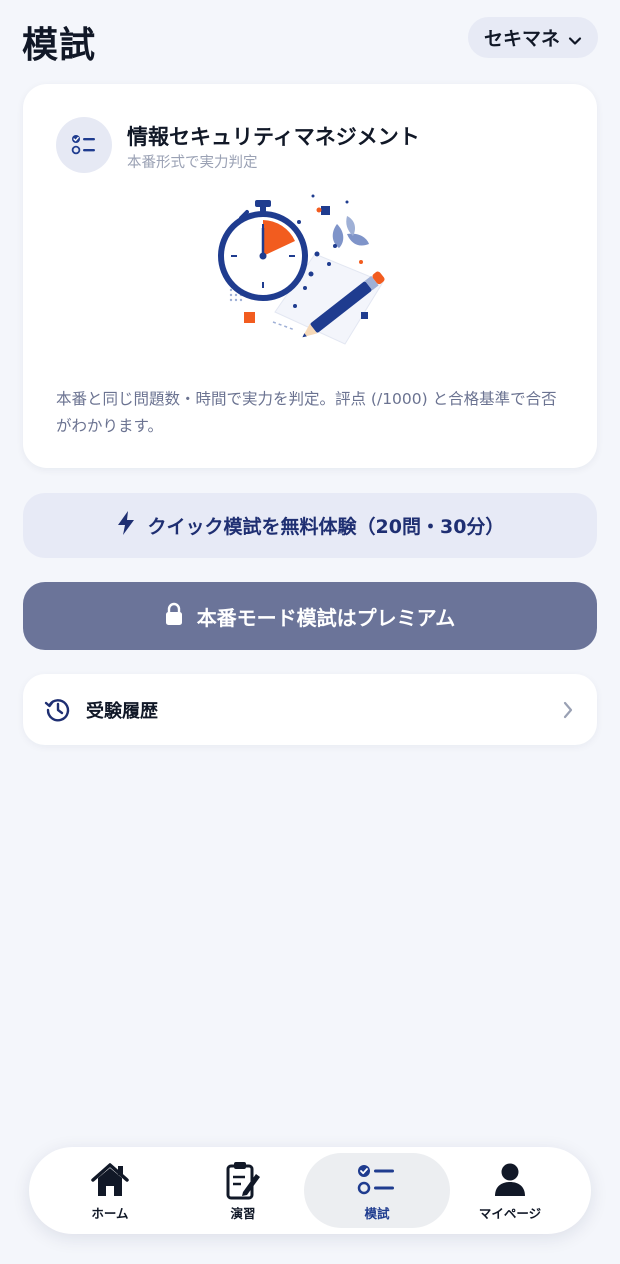 The width and height of the screenshot is (620, 1264). What do you see at coordinates (58, 710) in the screenshot?
I see `history-icon` at bounding box center [58, 710].